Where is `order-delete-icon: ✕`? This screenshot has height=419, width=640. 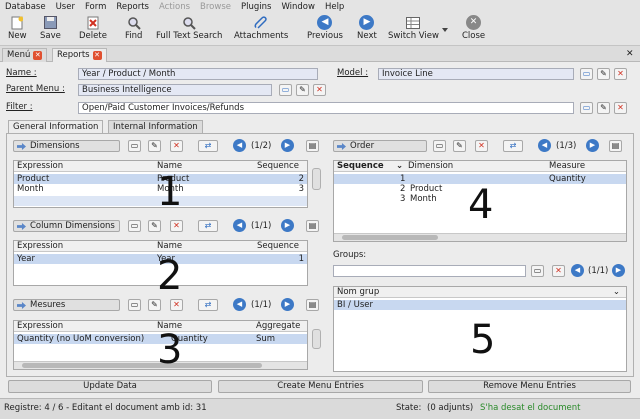 order-delete-icon: ✕ is located at coordinates (481, 146).